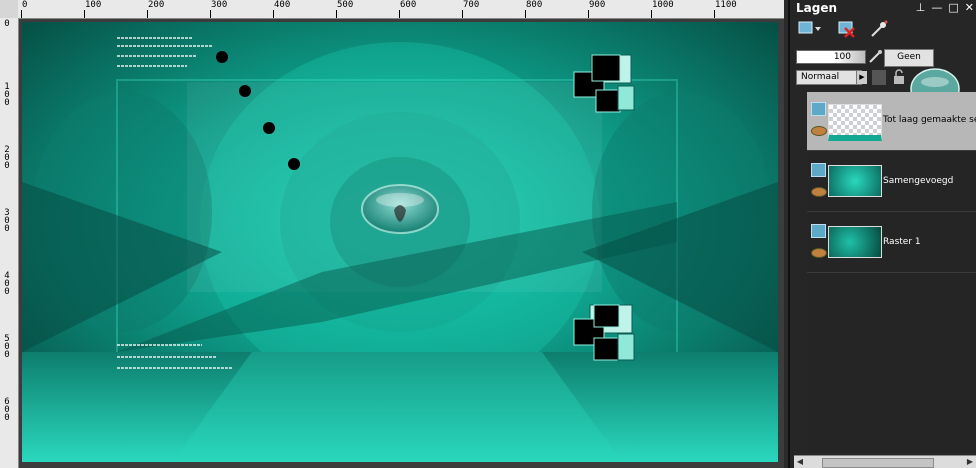 The image size is (976, 468). What do you see at coordinates (400, 209) in the screenshot?
I see `watermark-badge` at bounding box center [400, 209].